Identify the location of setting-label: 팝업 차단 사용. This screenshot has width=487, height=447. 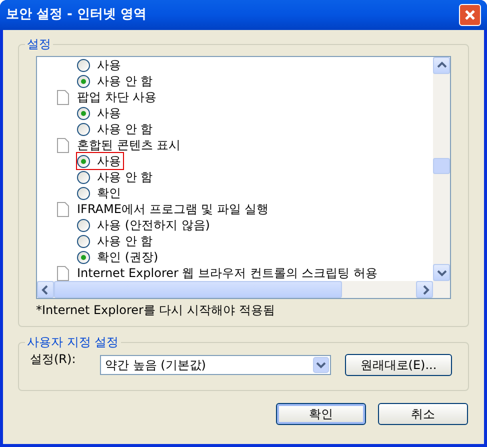
(117, 97).